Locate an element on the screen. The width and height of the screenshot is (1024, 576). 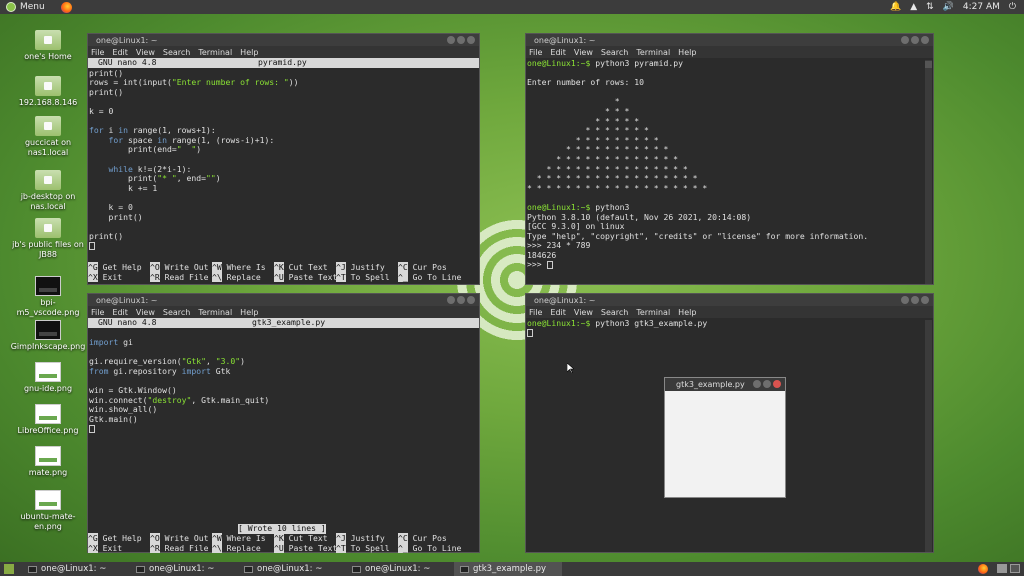
scroll-up-icon is located at coordinates (928, 64).